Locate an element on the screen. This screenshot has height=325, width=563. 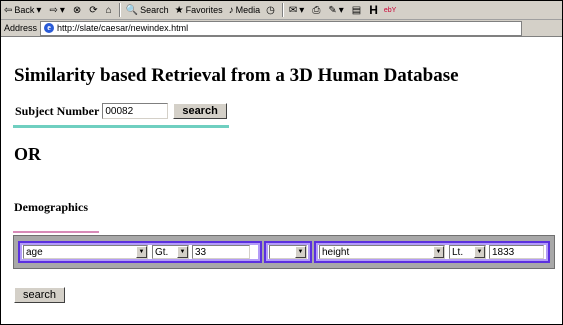
back-arrow-icon: ⇦ is located at coordinates (8, 10).